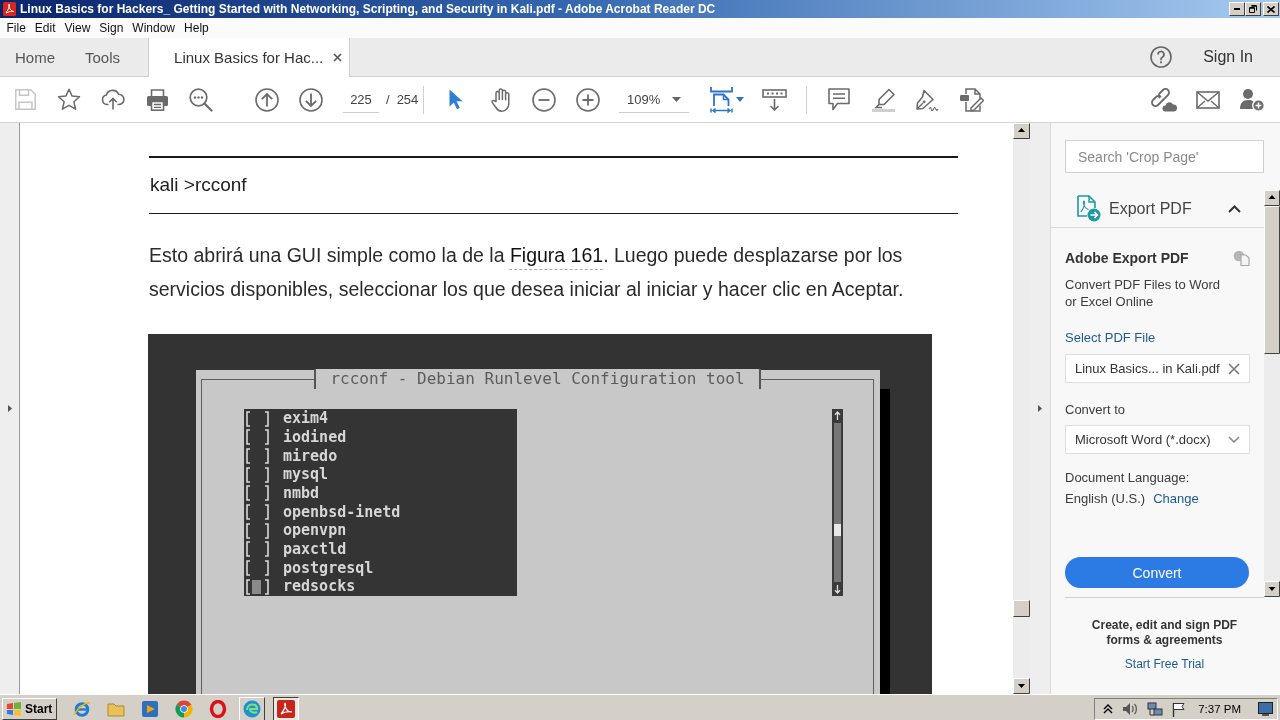 The image size is (1280, 720). I want to click on section-title: Export PDF, so click(1150, 208).